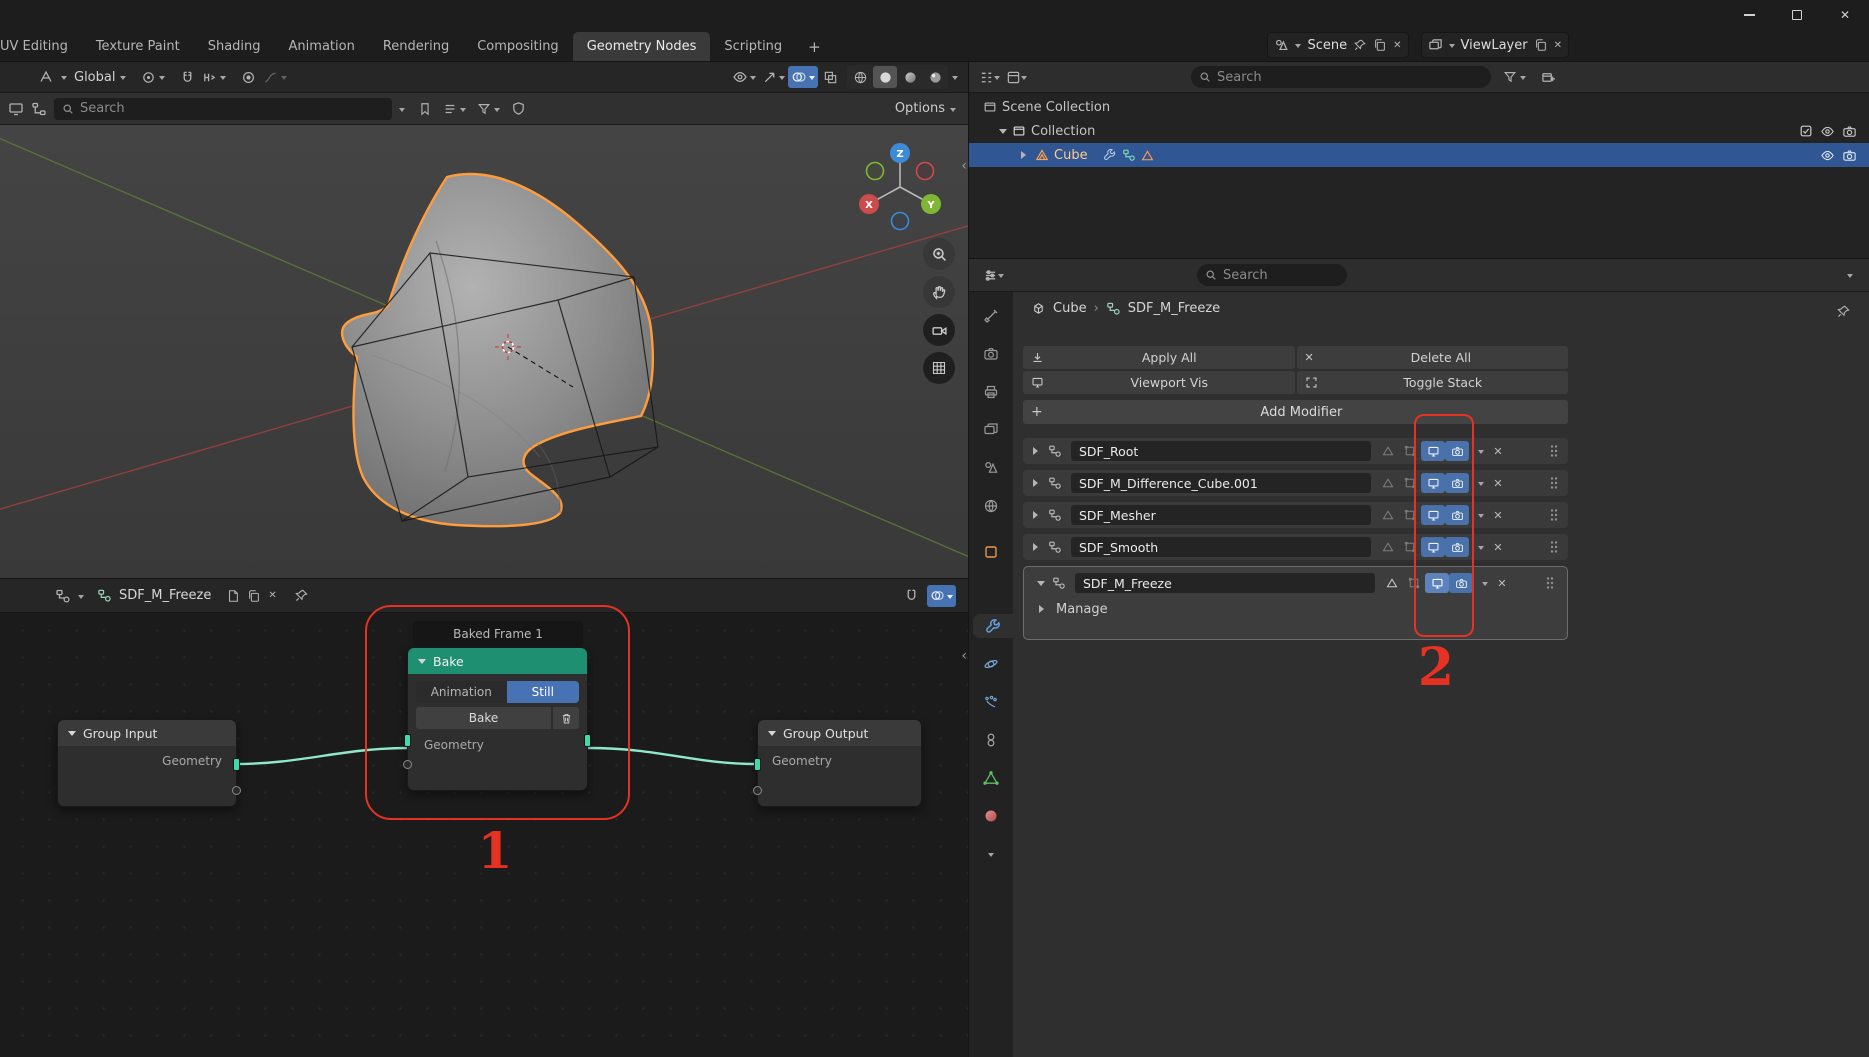  I want to click on new-collection-button, so click(1548, 77).